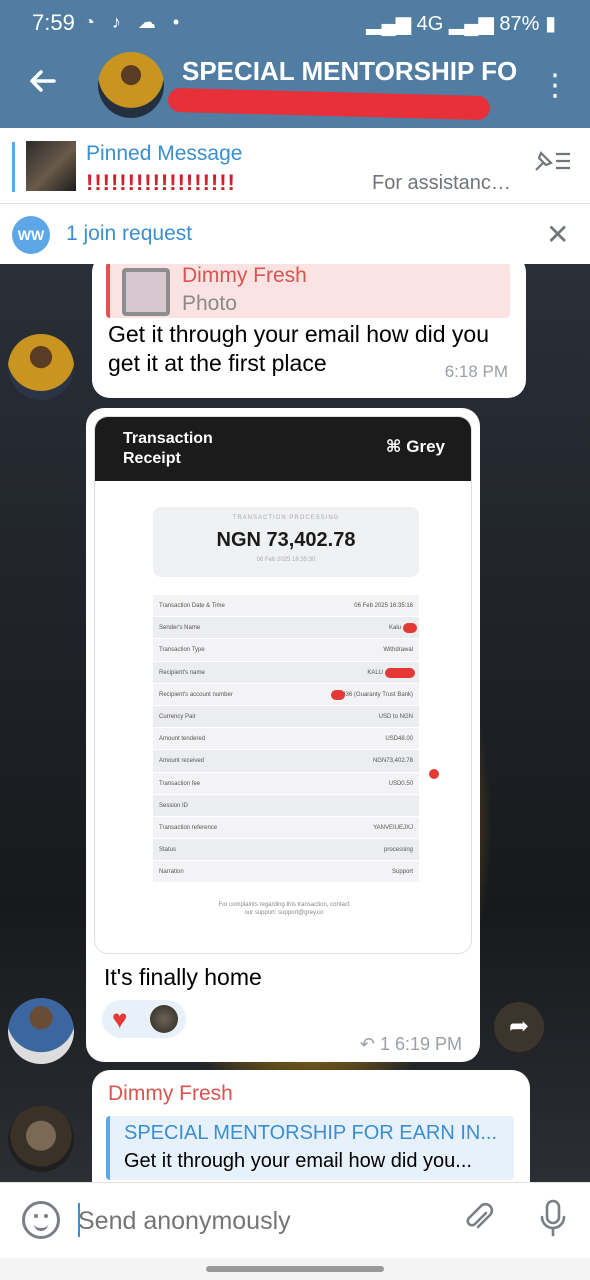  I want to click on home-indicator, so click(295, 1269).